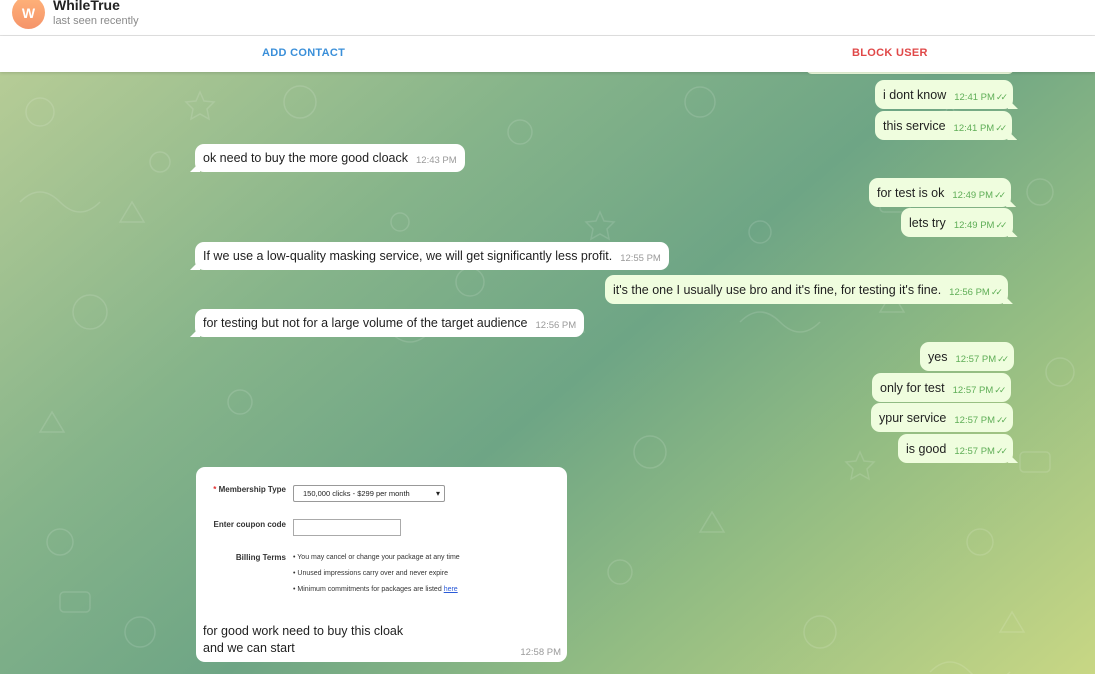 The image size is (1095, 674). I want to click on add-contact-button: ADD CONTACT, so click(303, 54).